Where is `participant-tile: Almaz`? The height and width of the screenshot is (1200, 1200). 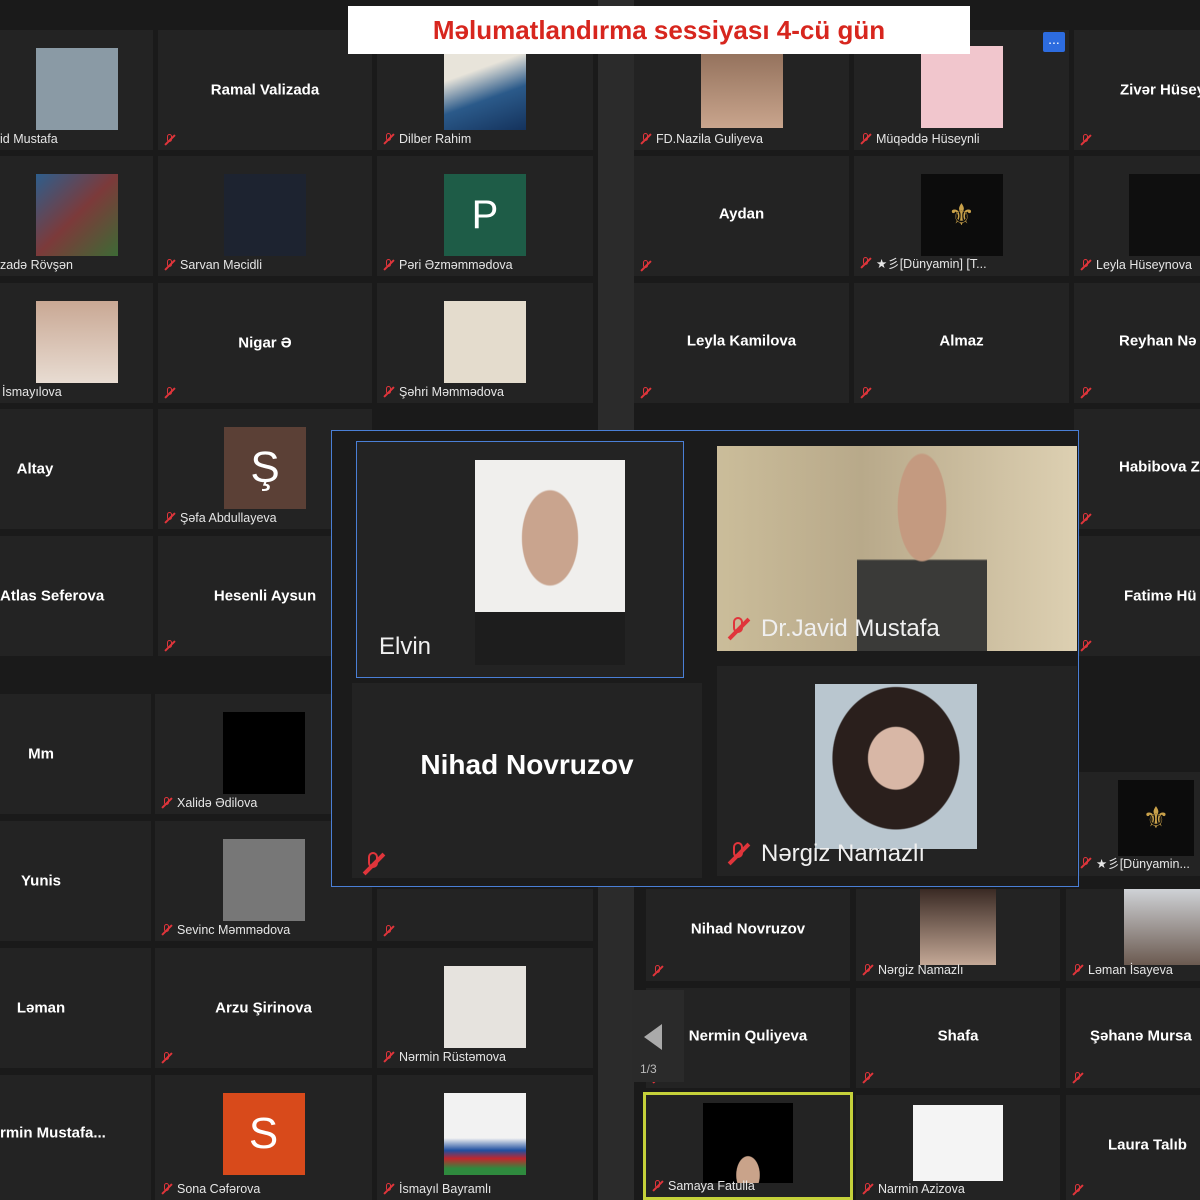 participant-tile: Almaz is located at coordinates (961, 343).